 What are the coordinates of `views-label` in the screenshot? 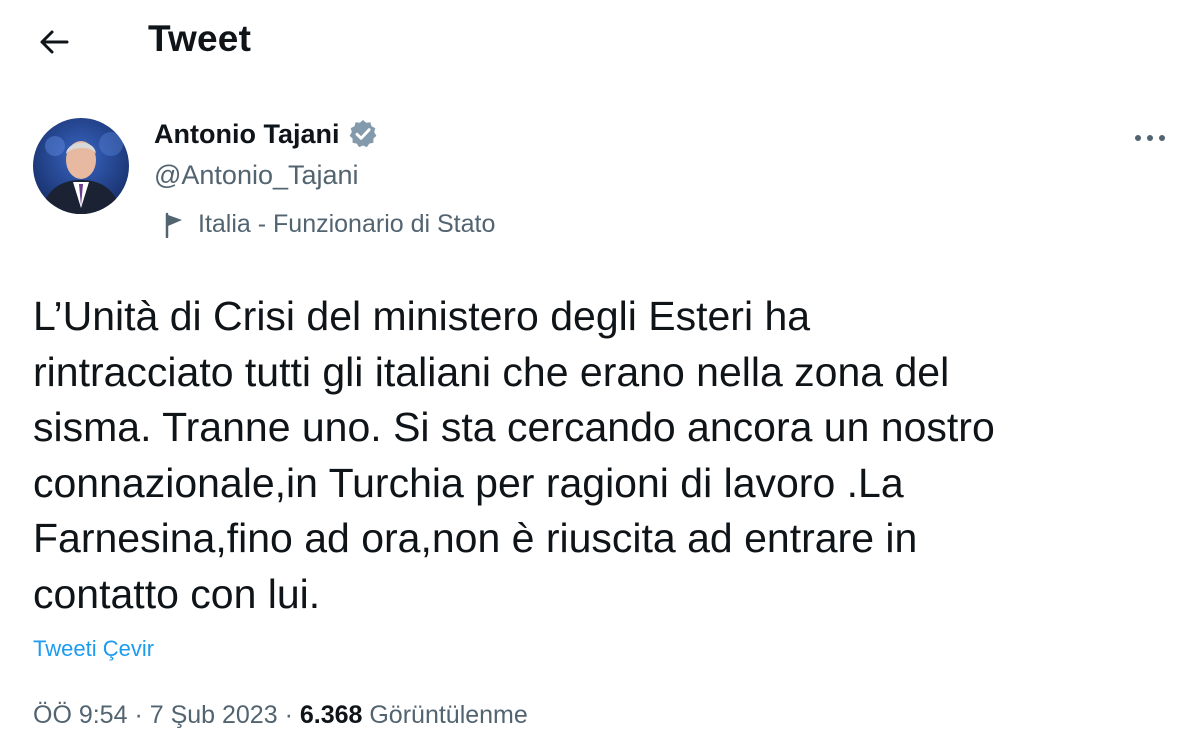 It's located at (365, 715).